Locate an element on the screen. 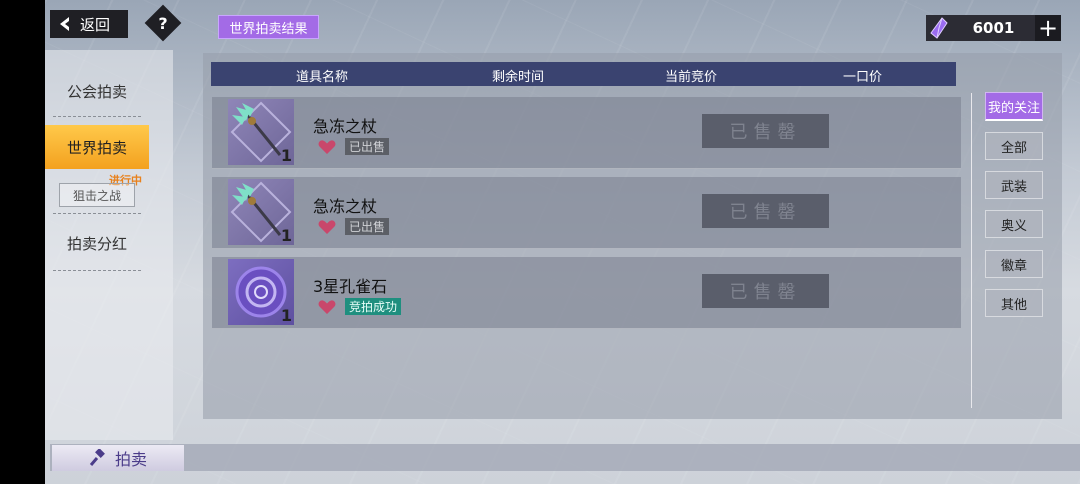 Image resolution: width=1080 pixels, height=484 pixels. table-header: 道具名称 剩余时间 当前竞价 一口价 is located at coordinates (583, 74).